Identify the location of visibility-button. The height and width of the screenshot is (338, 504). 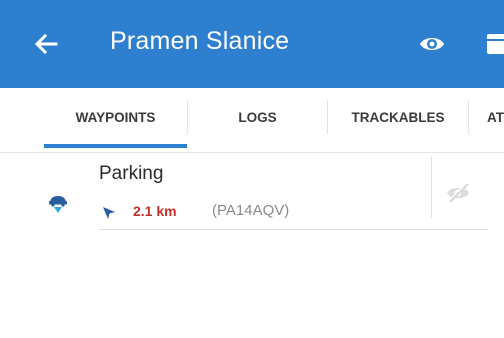
(432, 44).